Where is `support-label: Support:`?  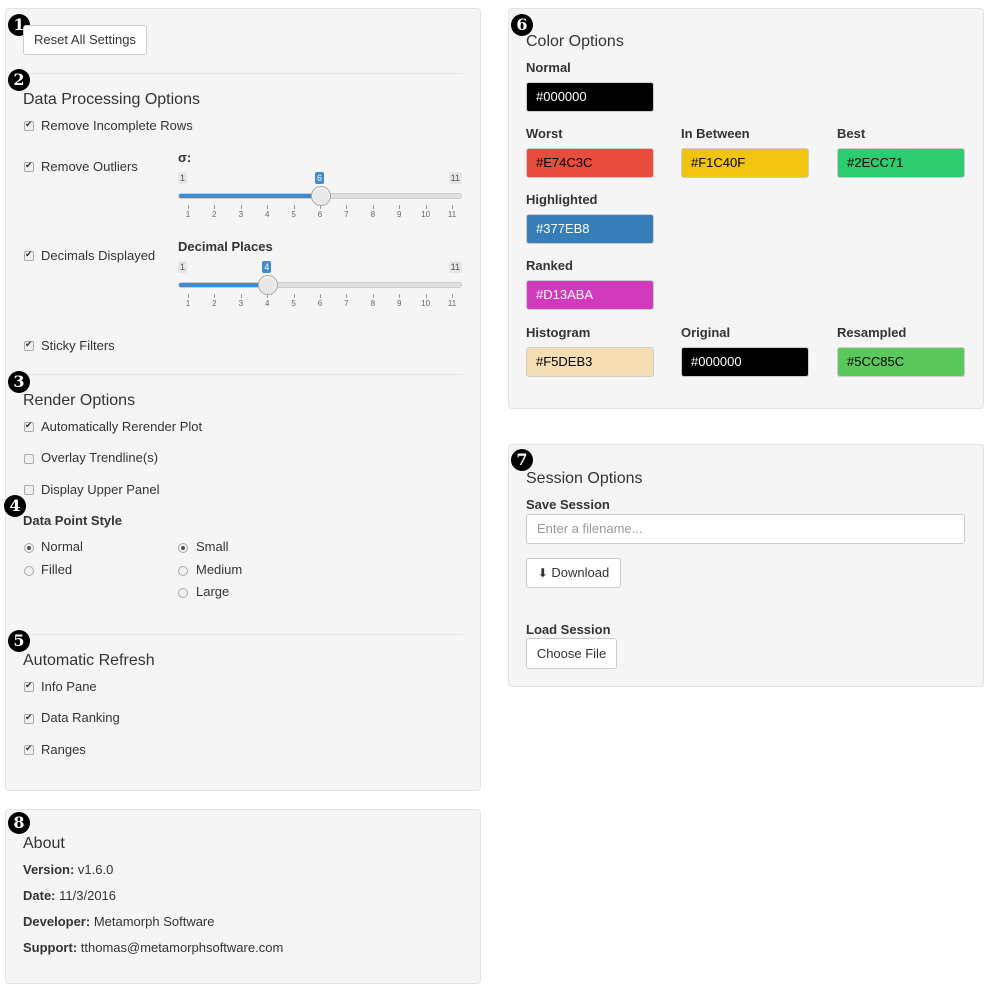 support-label: Support: is located at coordinates (50, 947).